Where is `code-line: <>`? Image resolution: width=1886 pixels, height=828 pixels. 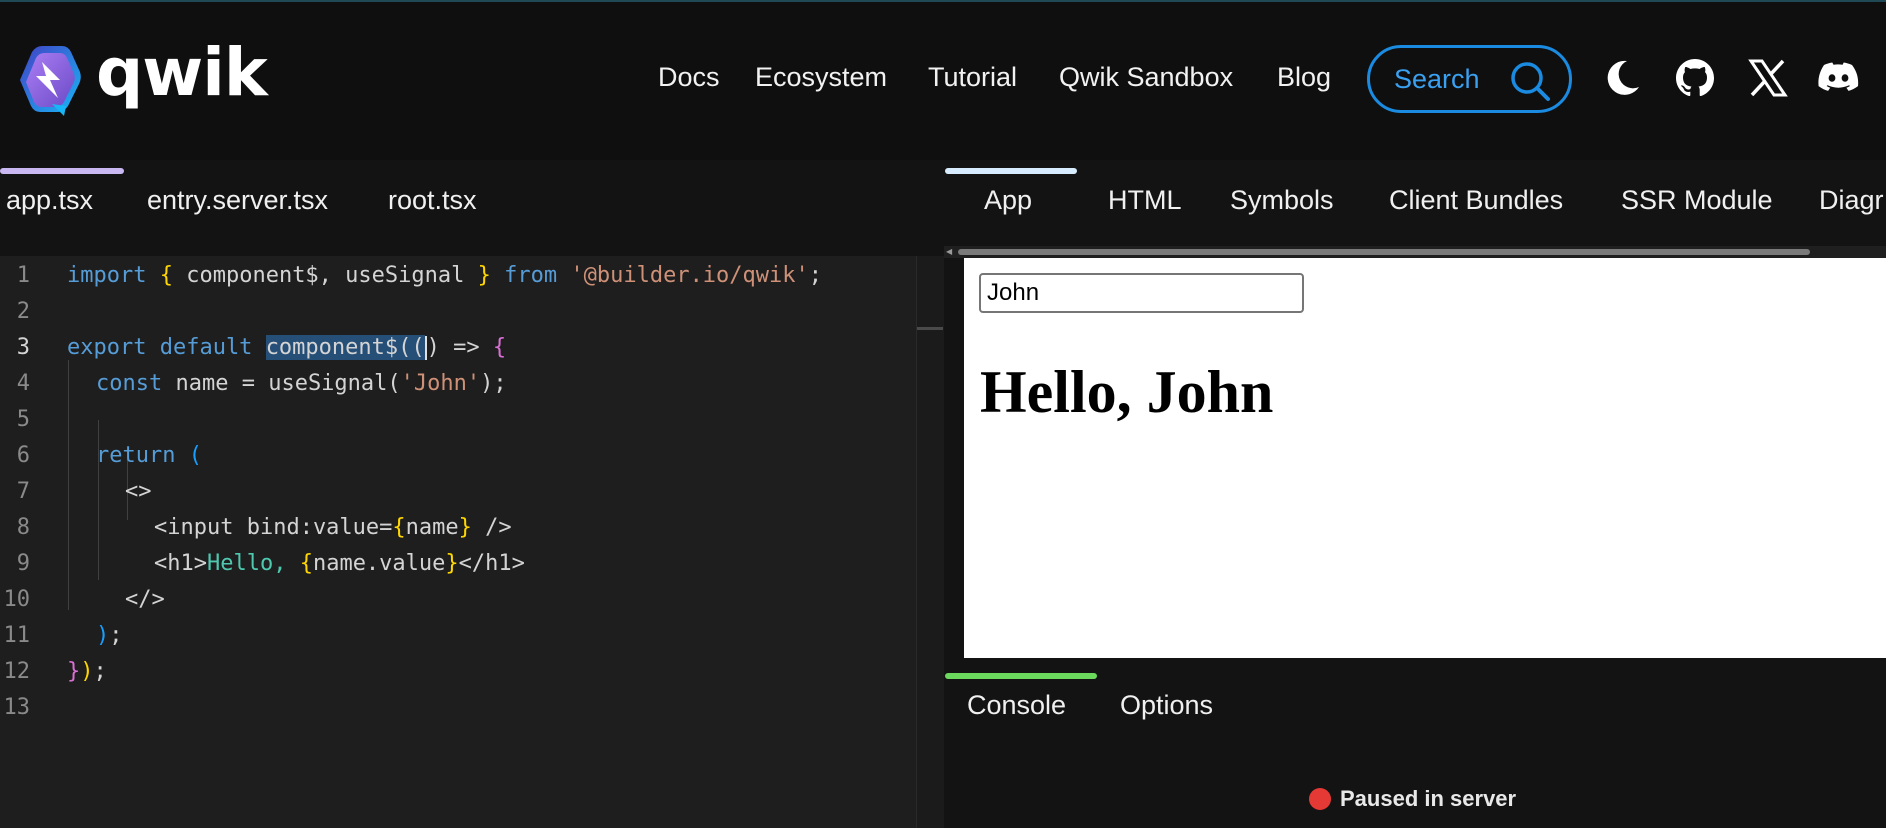
code-line: <> is located at coordinates (138, 491).